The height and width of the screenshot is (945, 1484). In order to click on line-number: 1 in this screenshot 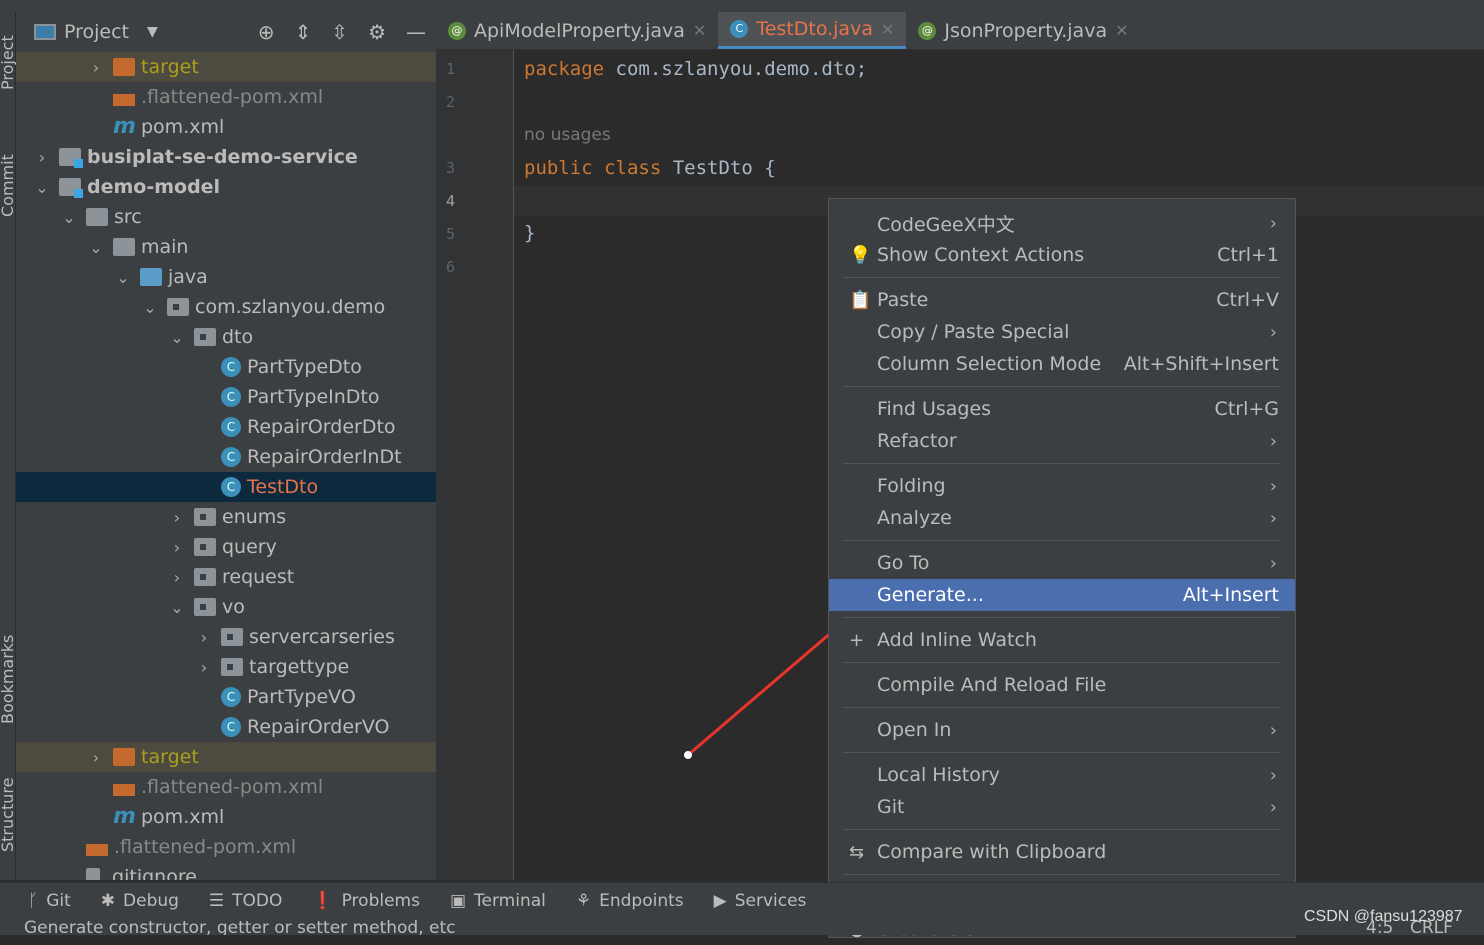, I will do `click(451, 69)`.